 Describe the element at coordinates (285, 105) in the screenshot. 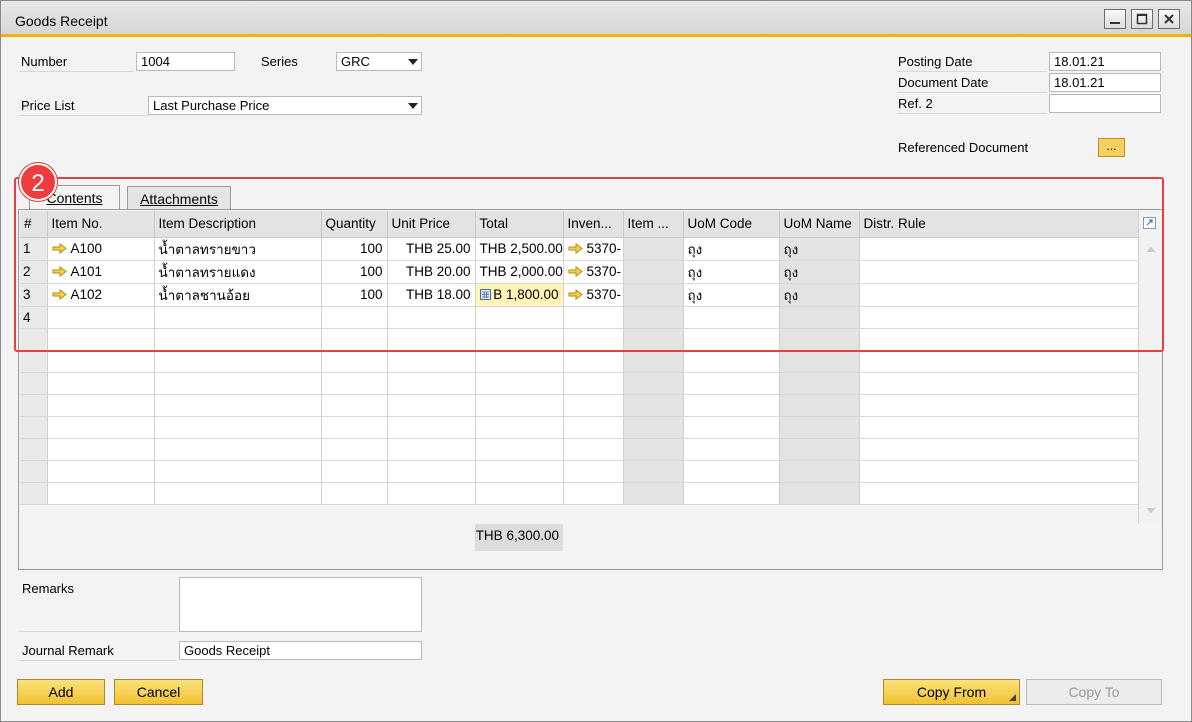

I see `price-list-select: Last Purchase Price` at that location.